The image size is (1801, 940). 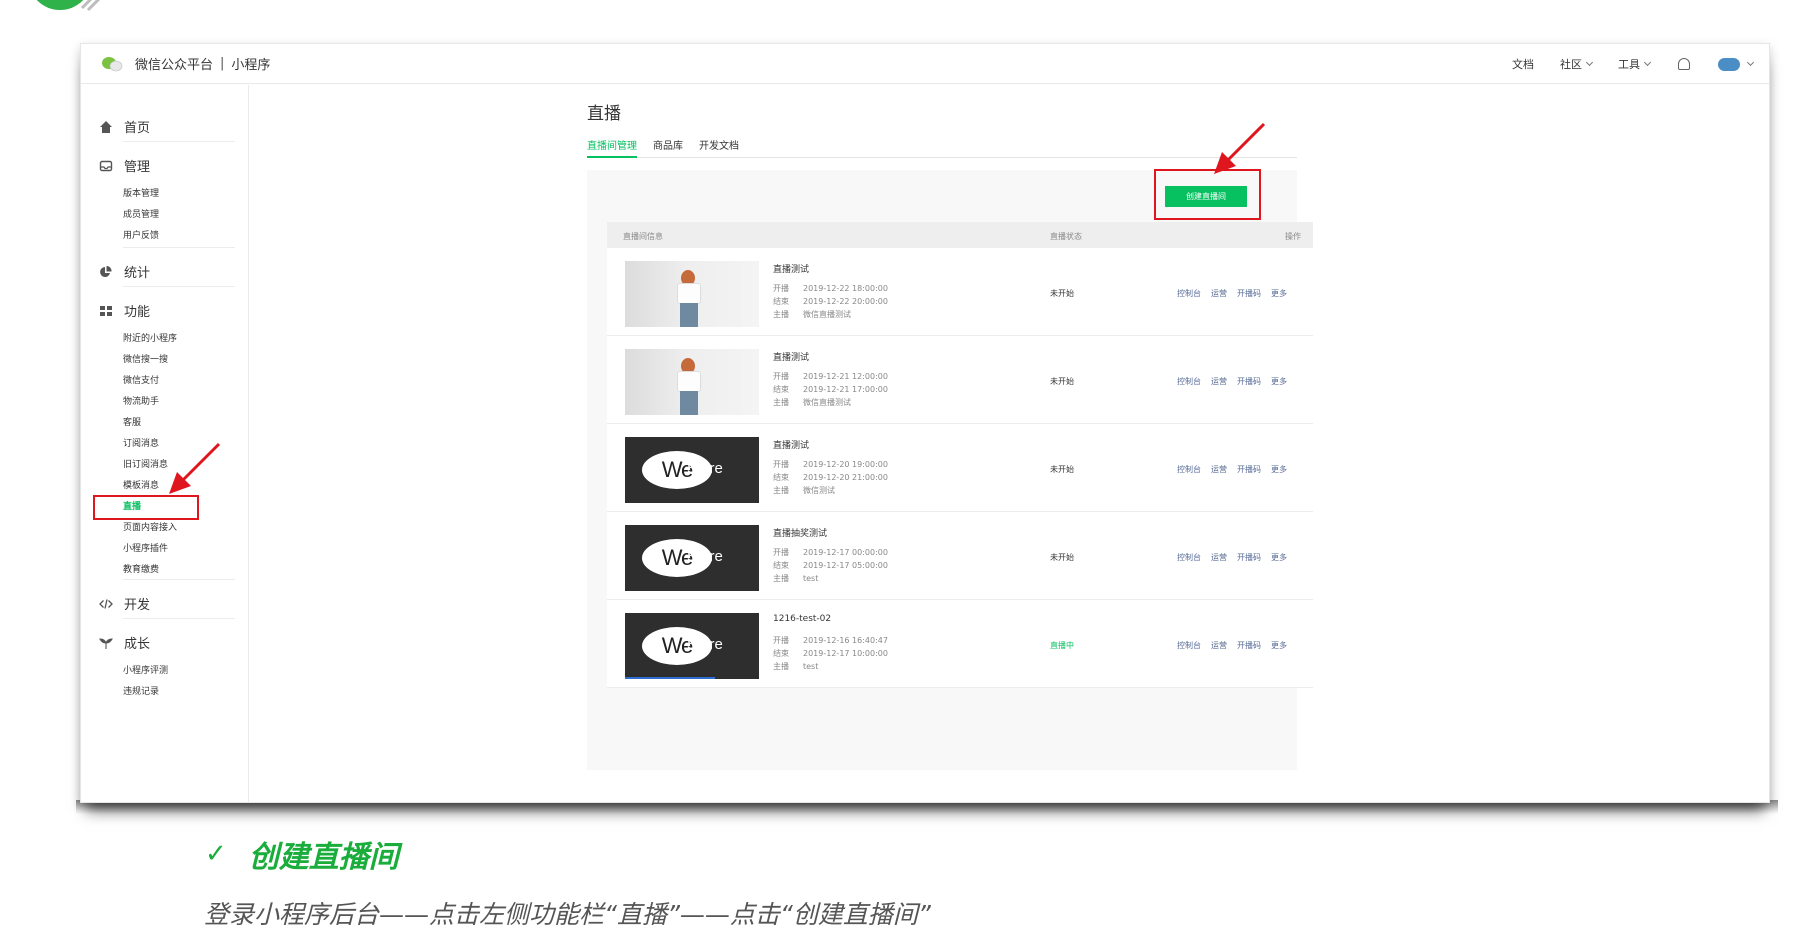 I want to click on nav-community: 社区, so click(x=1577, y=64).